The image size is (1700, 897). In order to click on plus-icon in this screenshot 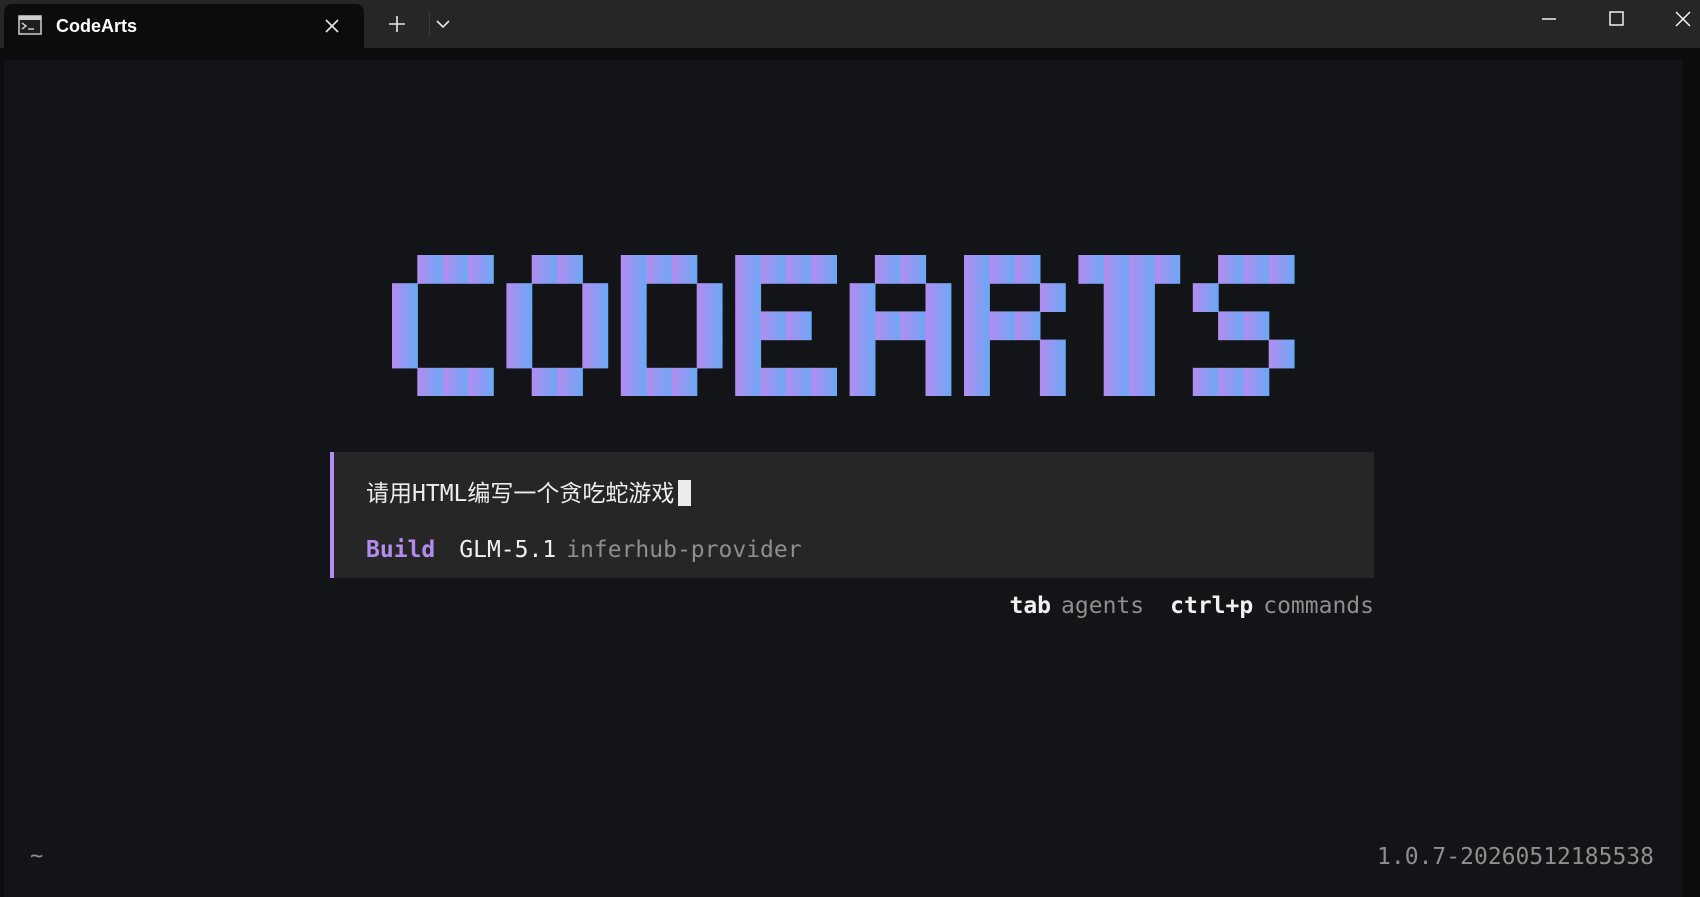, I will do `click(397, 24)`.